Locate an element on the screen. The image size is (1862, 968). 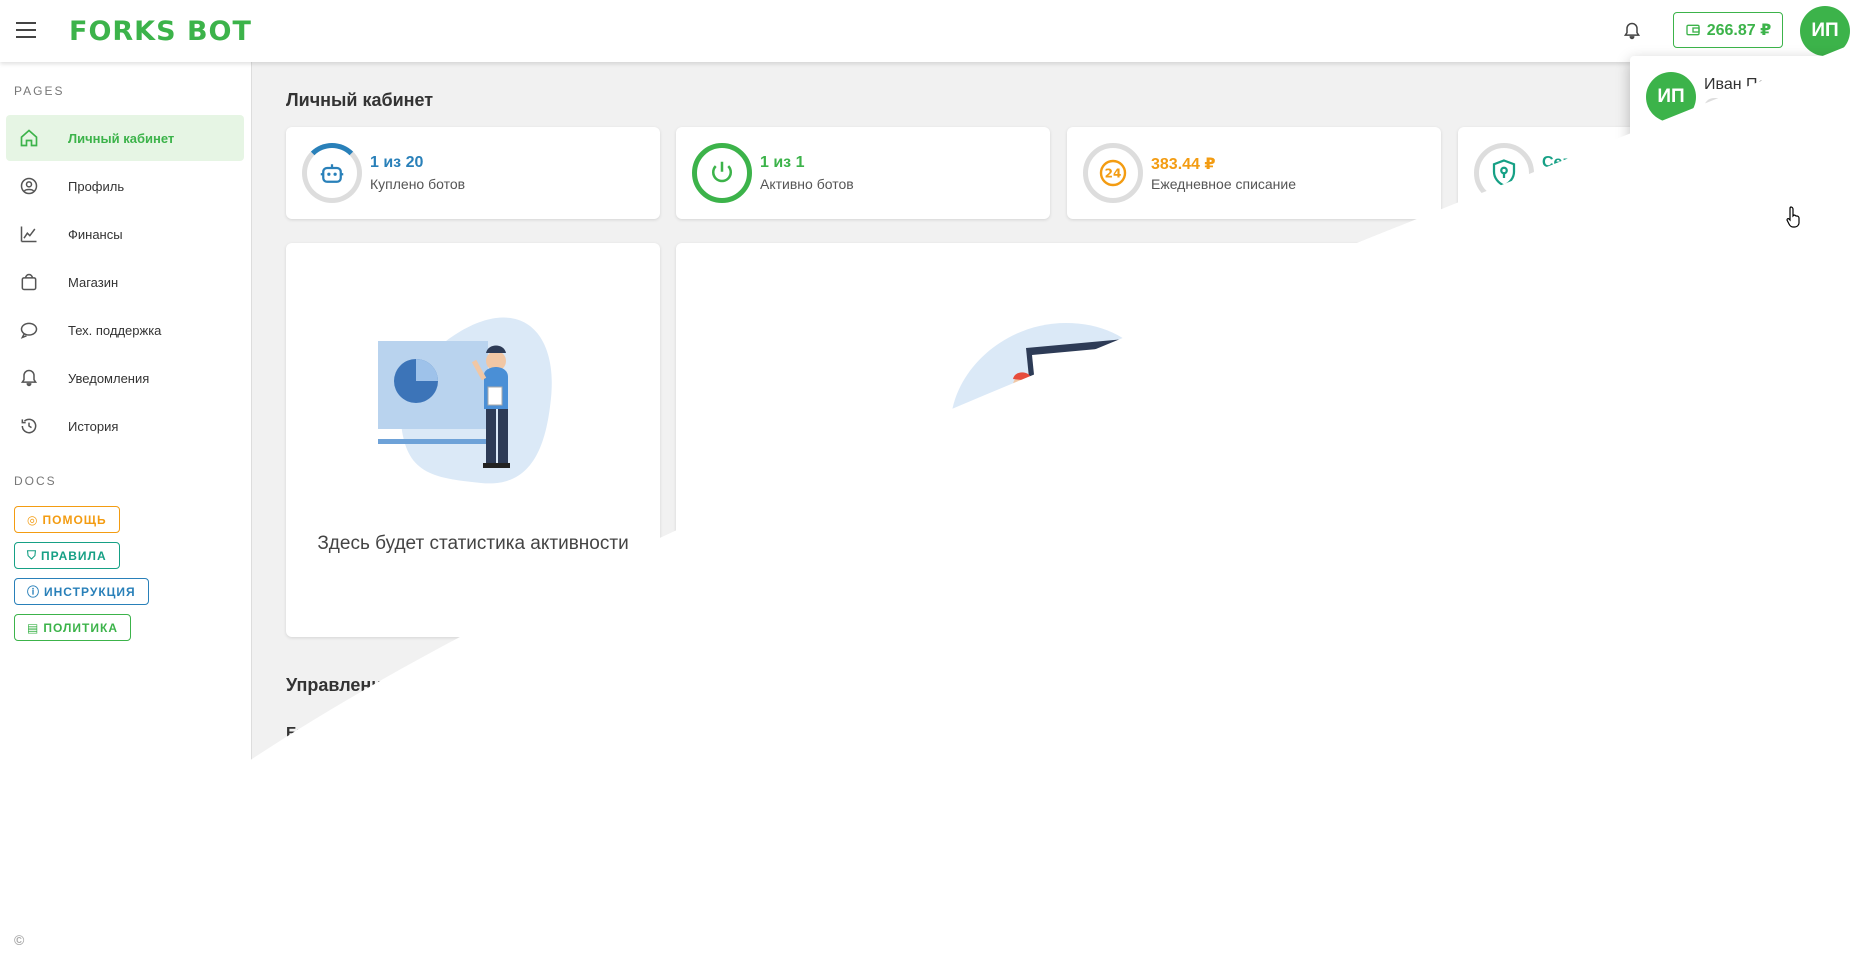
chat-icon is located at coordinates (29, 330).